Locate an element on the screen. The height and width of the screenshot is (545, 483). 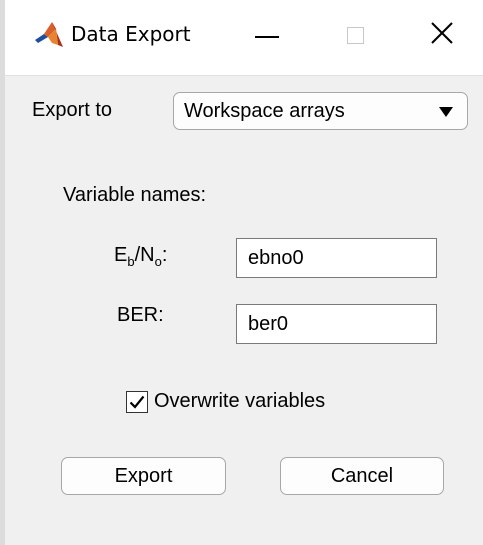
overwrite-variables-checkbox is located at coordinates (137, 401).